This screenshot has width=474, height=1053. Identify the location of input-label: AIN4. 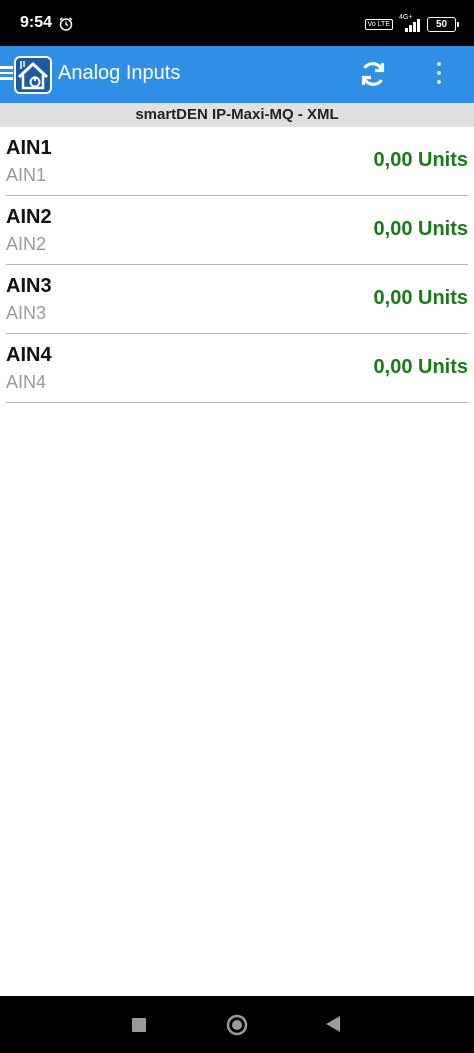
(26, 382).